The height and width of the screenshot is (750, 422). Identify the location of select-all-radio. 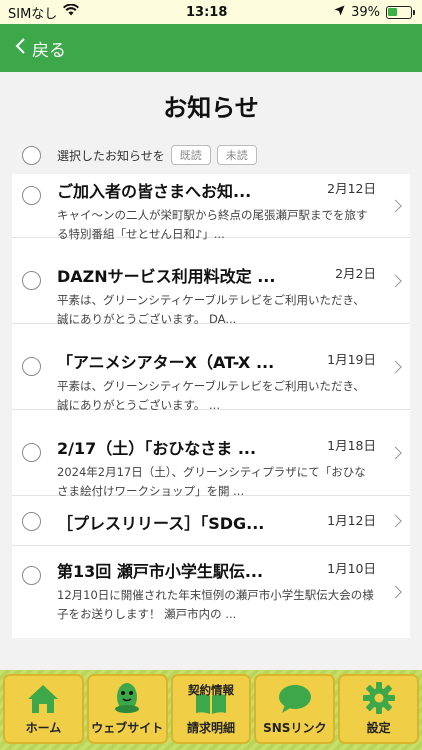
(31, 155).